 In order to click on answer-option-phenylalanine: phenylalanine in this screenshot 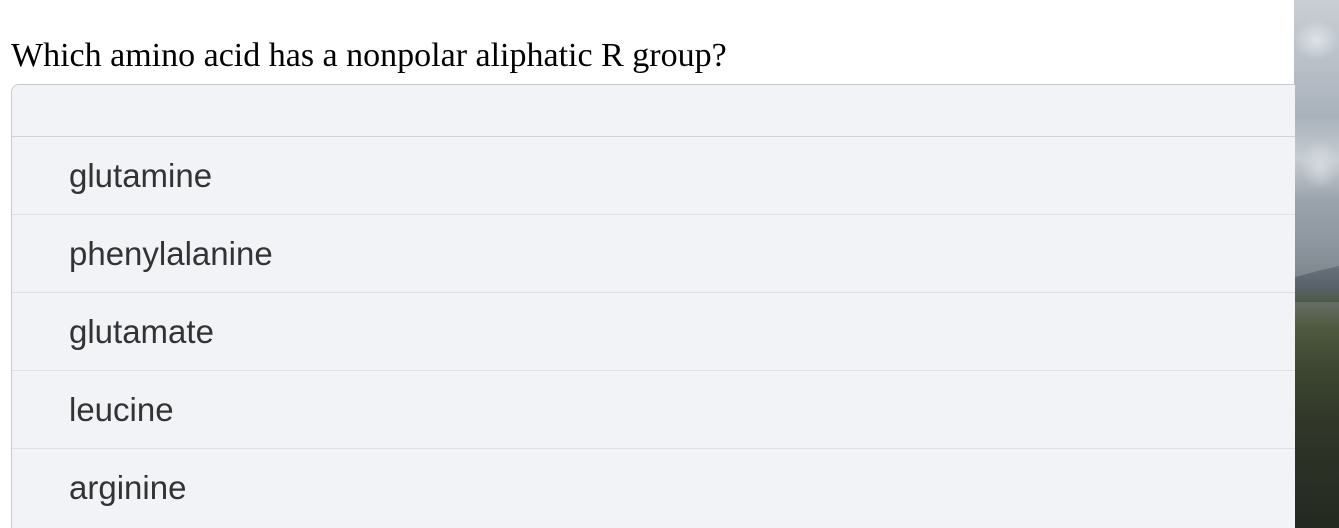, I will do `click(653, 254)`.